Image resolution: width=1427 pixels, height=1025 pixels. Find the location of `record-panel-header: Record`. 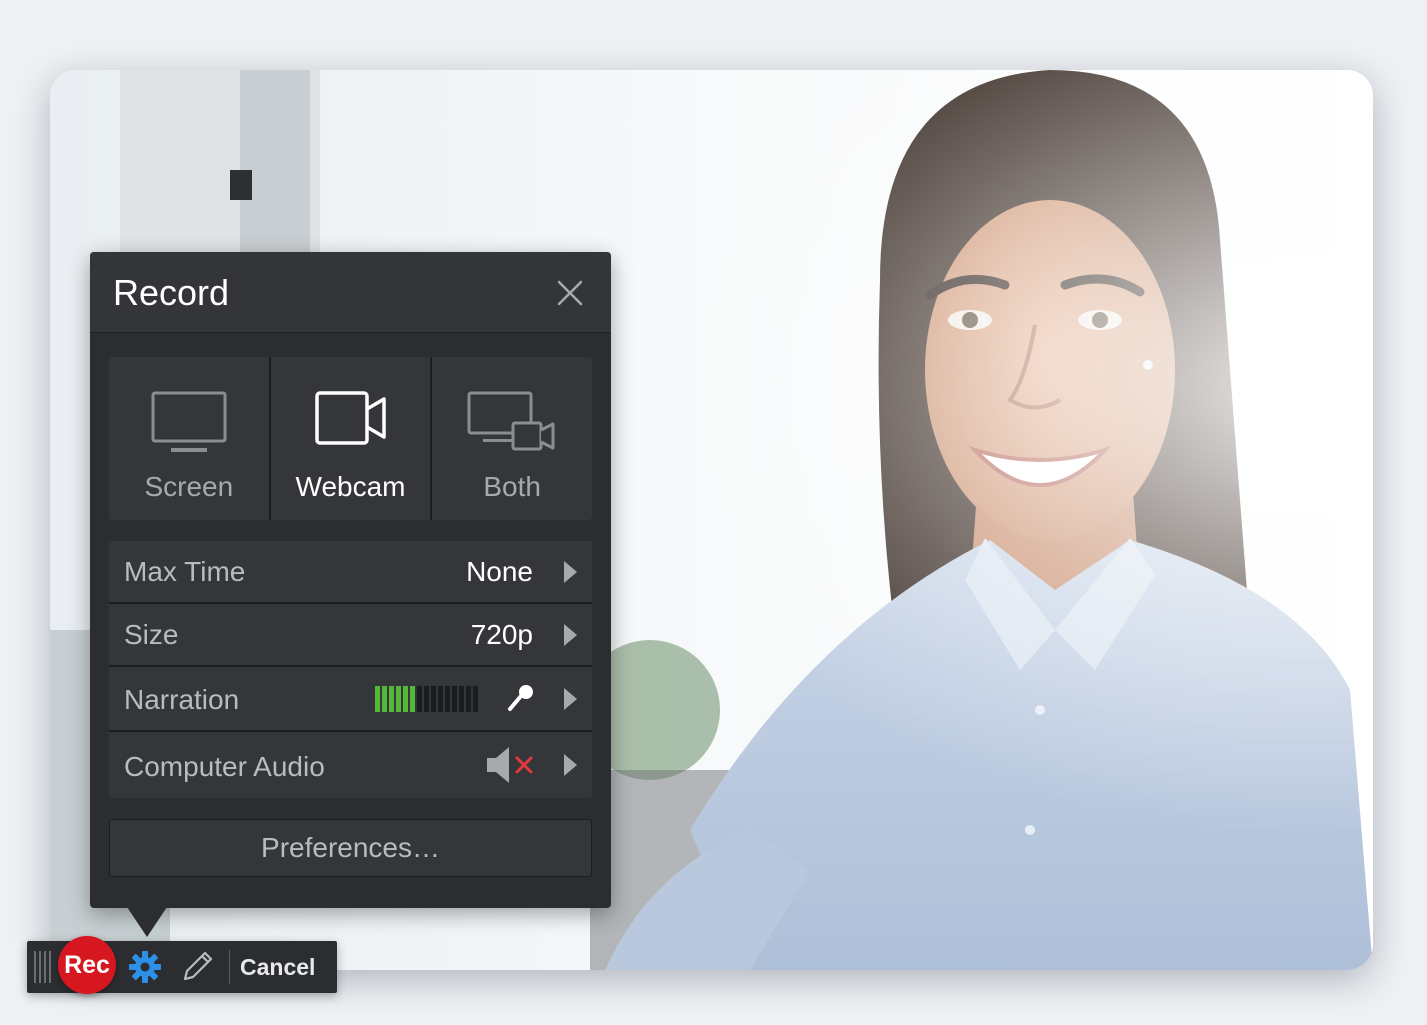

record-panel-header: Record is located at coordinates (350, 292).